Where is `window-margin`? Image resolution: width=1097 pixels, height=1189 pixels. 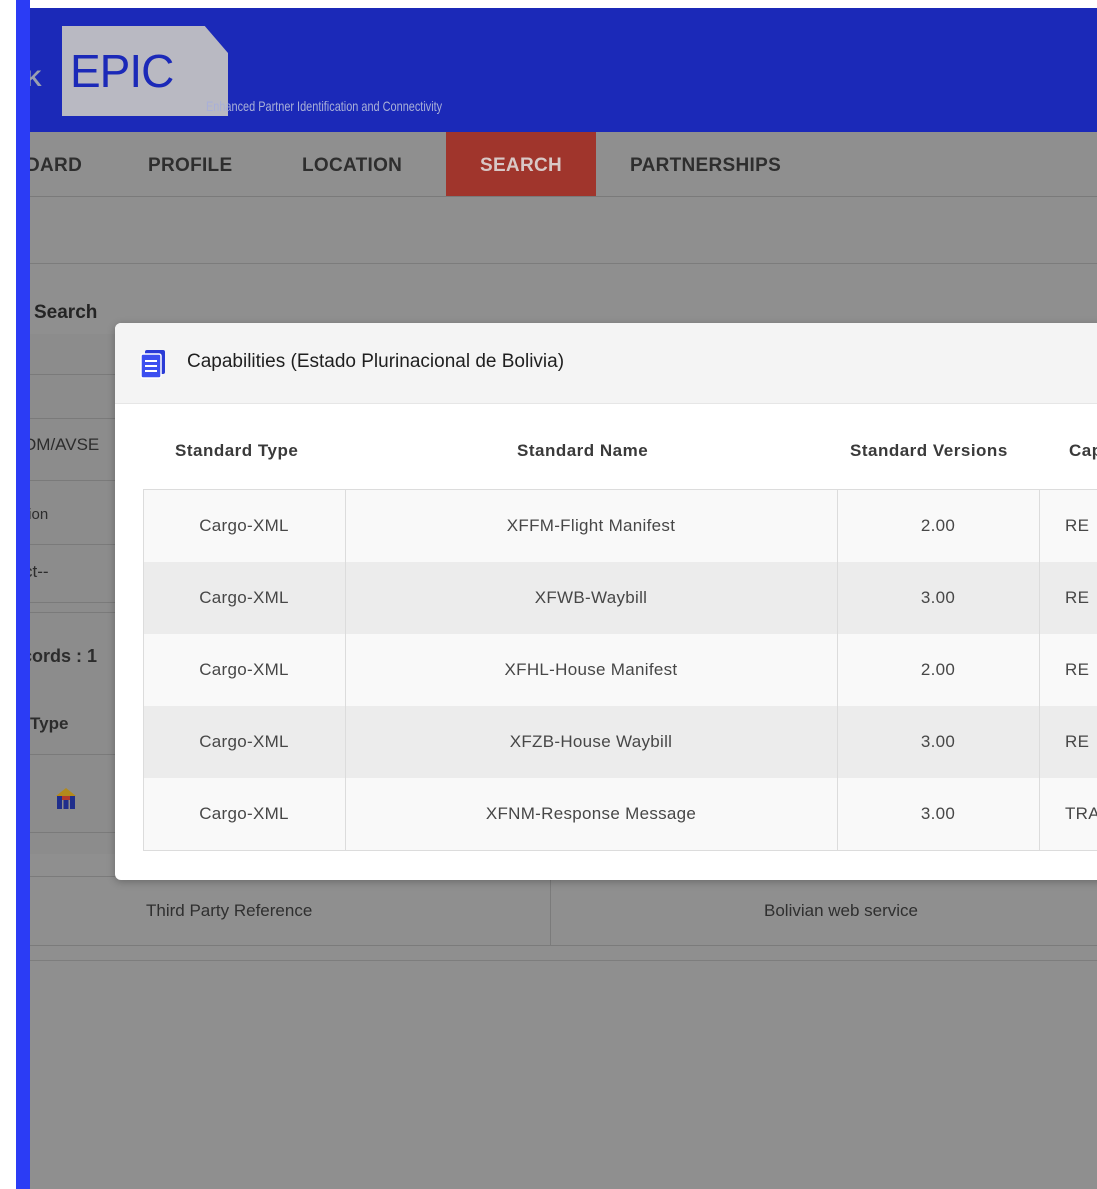
window-margin is located at coordinates (8, 594).